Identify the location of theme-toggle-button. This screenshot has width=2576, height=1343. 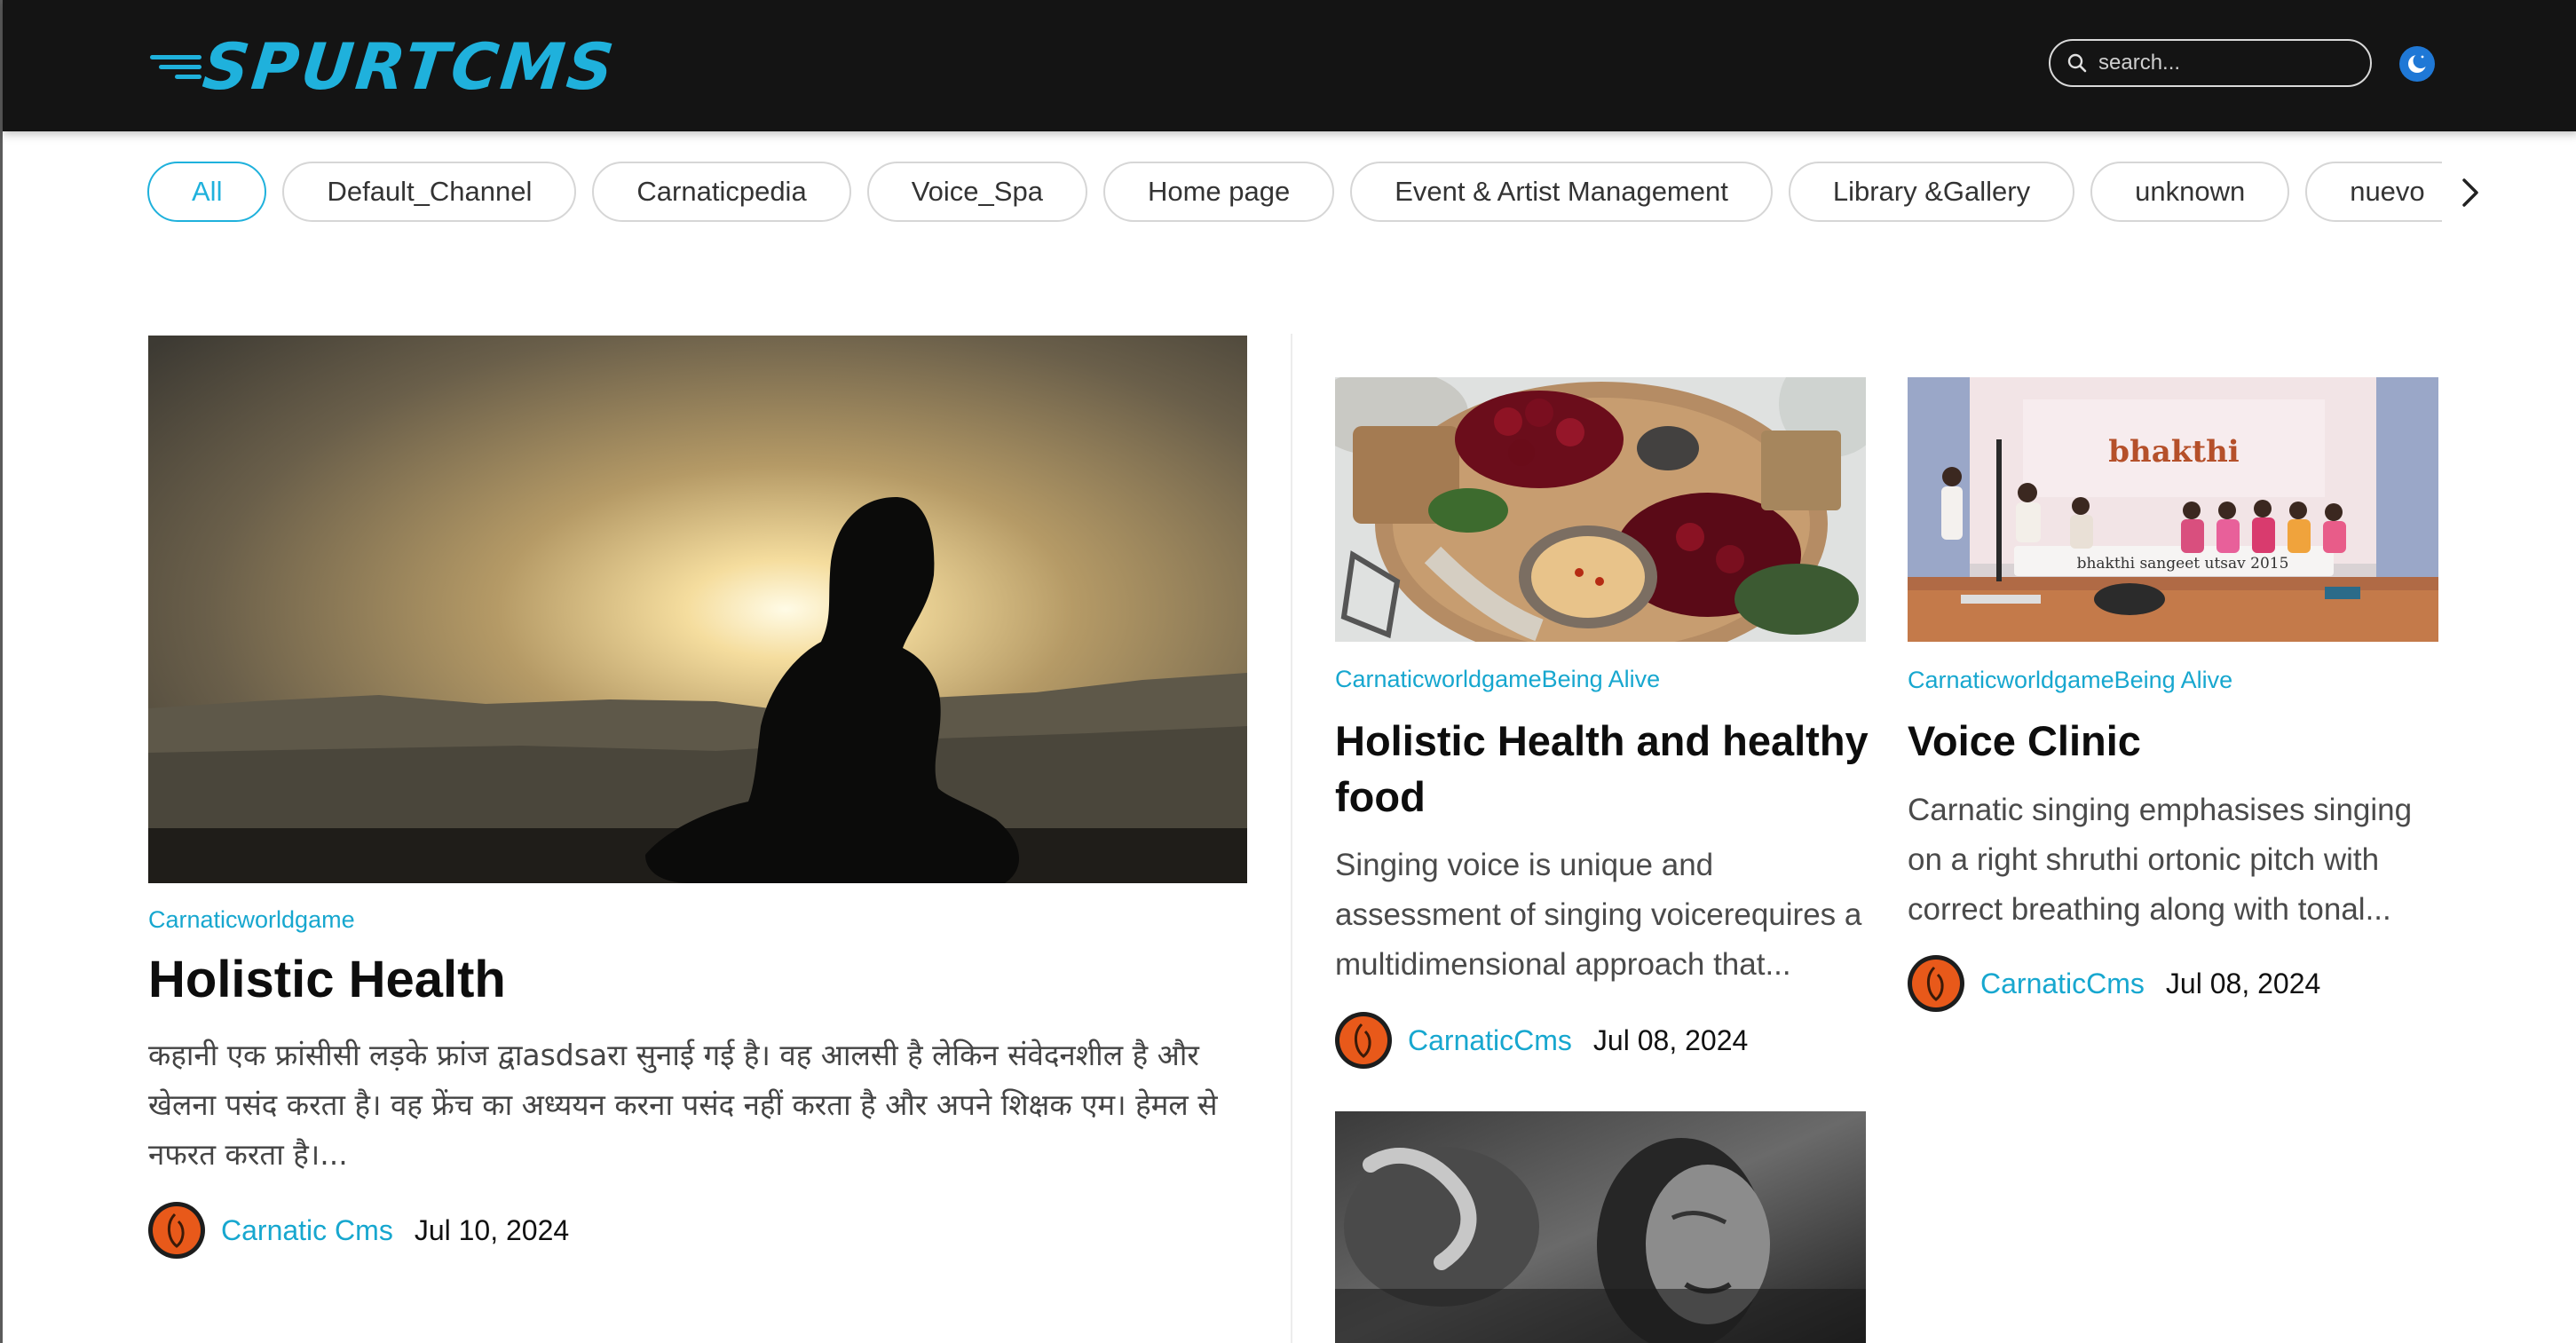
(2417, 64).